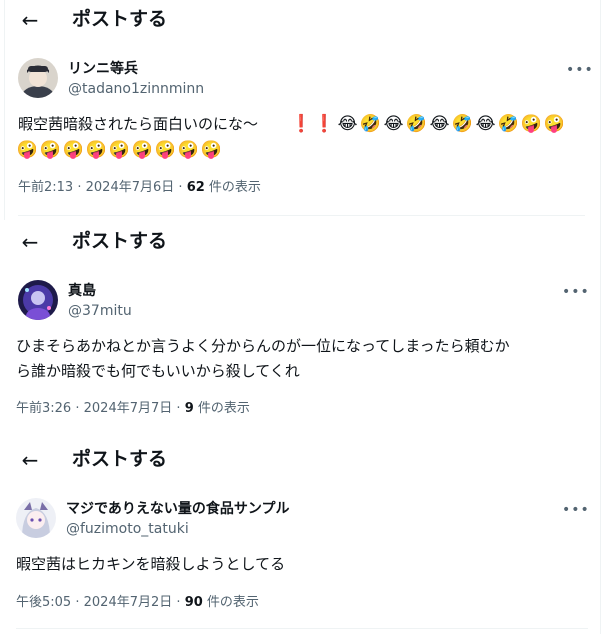 The width and height of the screenshot is (604, 634). What do you see at coordinates (136, 89) in the screenshot?
I see `user-handle: @tadano1zinnminn` at bounding box center [136, 89].